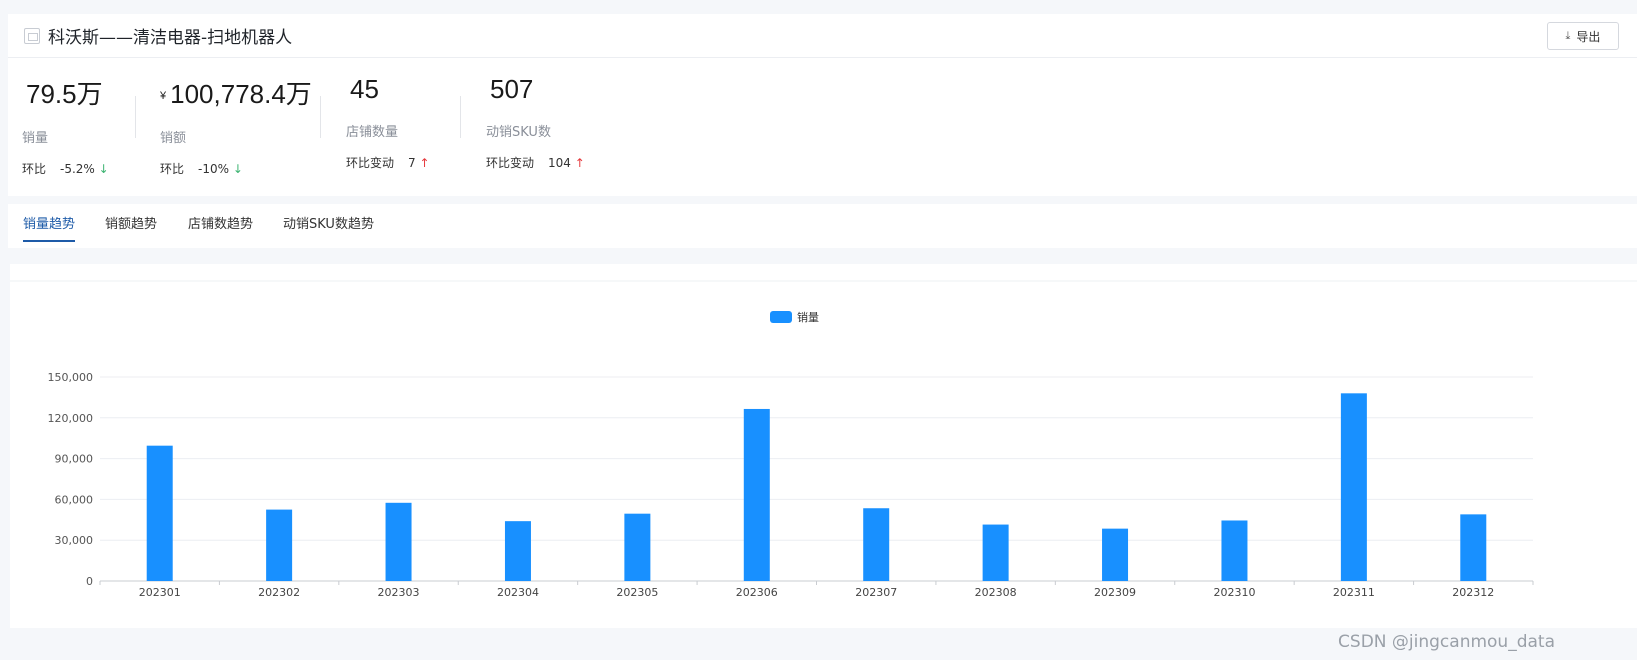 The height and width of the screenshot is (660, 1637). What do you see at coordinates (518, 132) in the screenshot?
I see `metric-label: 动销SKU数` at bounding box center [518, 132].